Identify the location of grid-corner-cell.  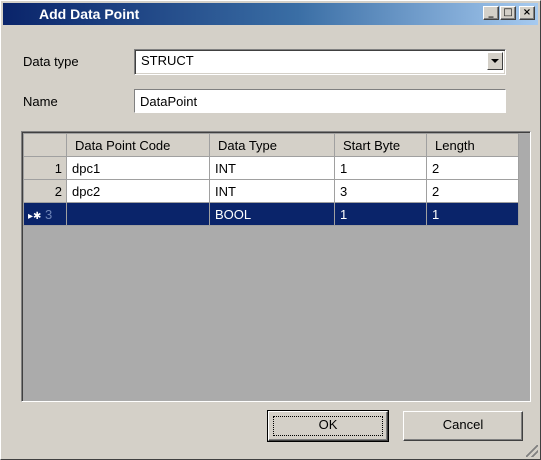
(45, 145).